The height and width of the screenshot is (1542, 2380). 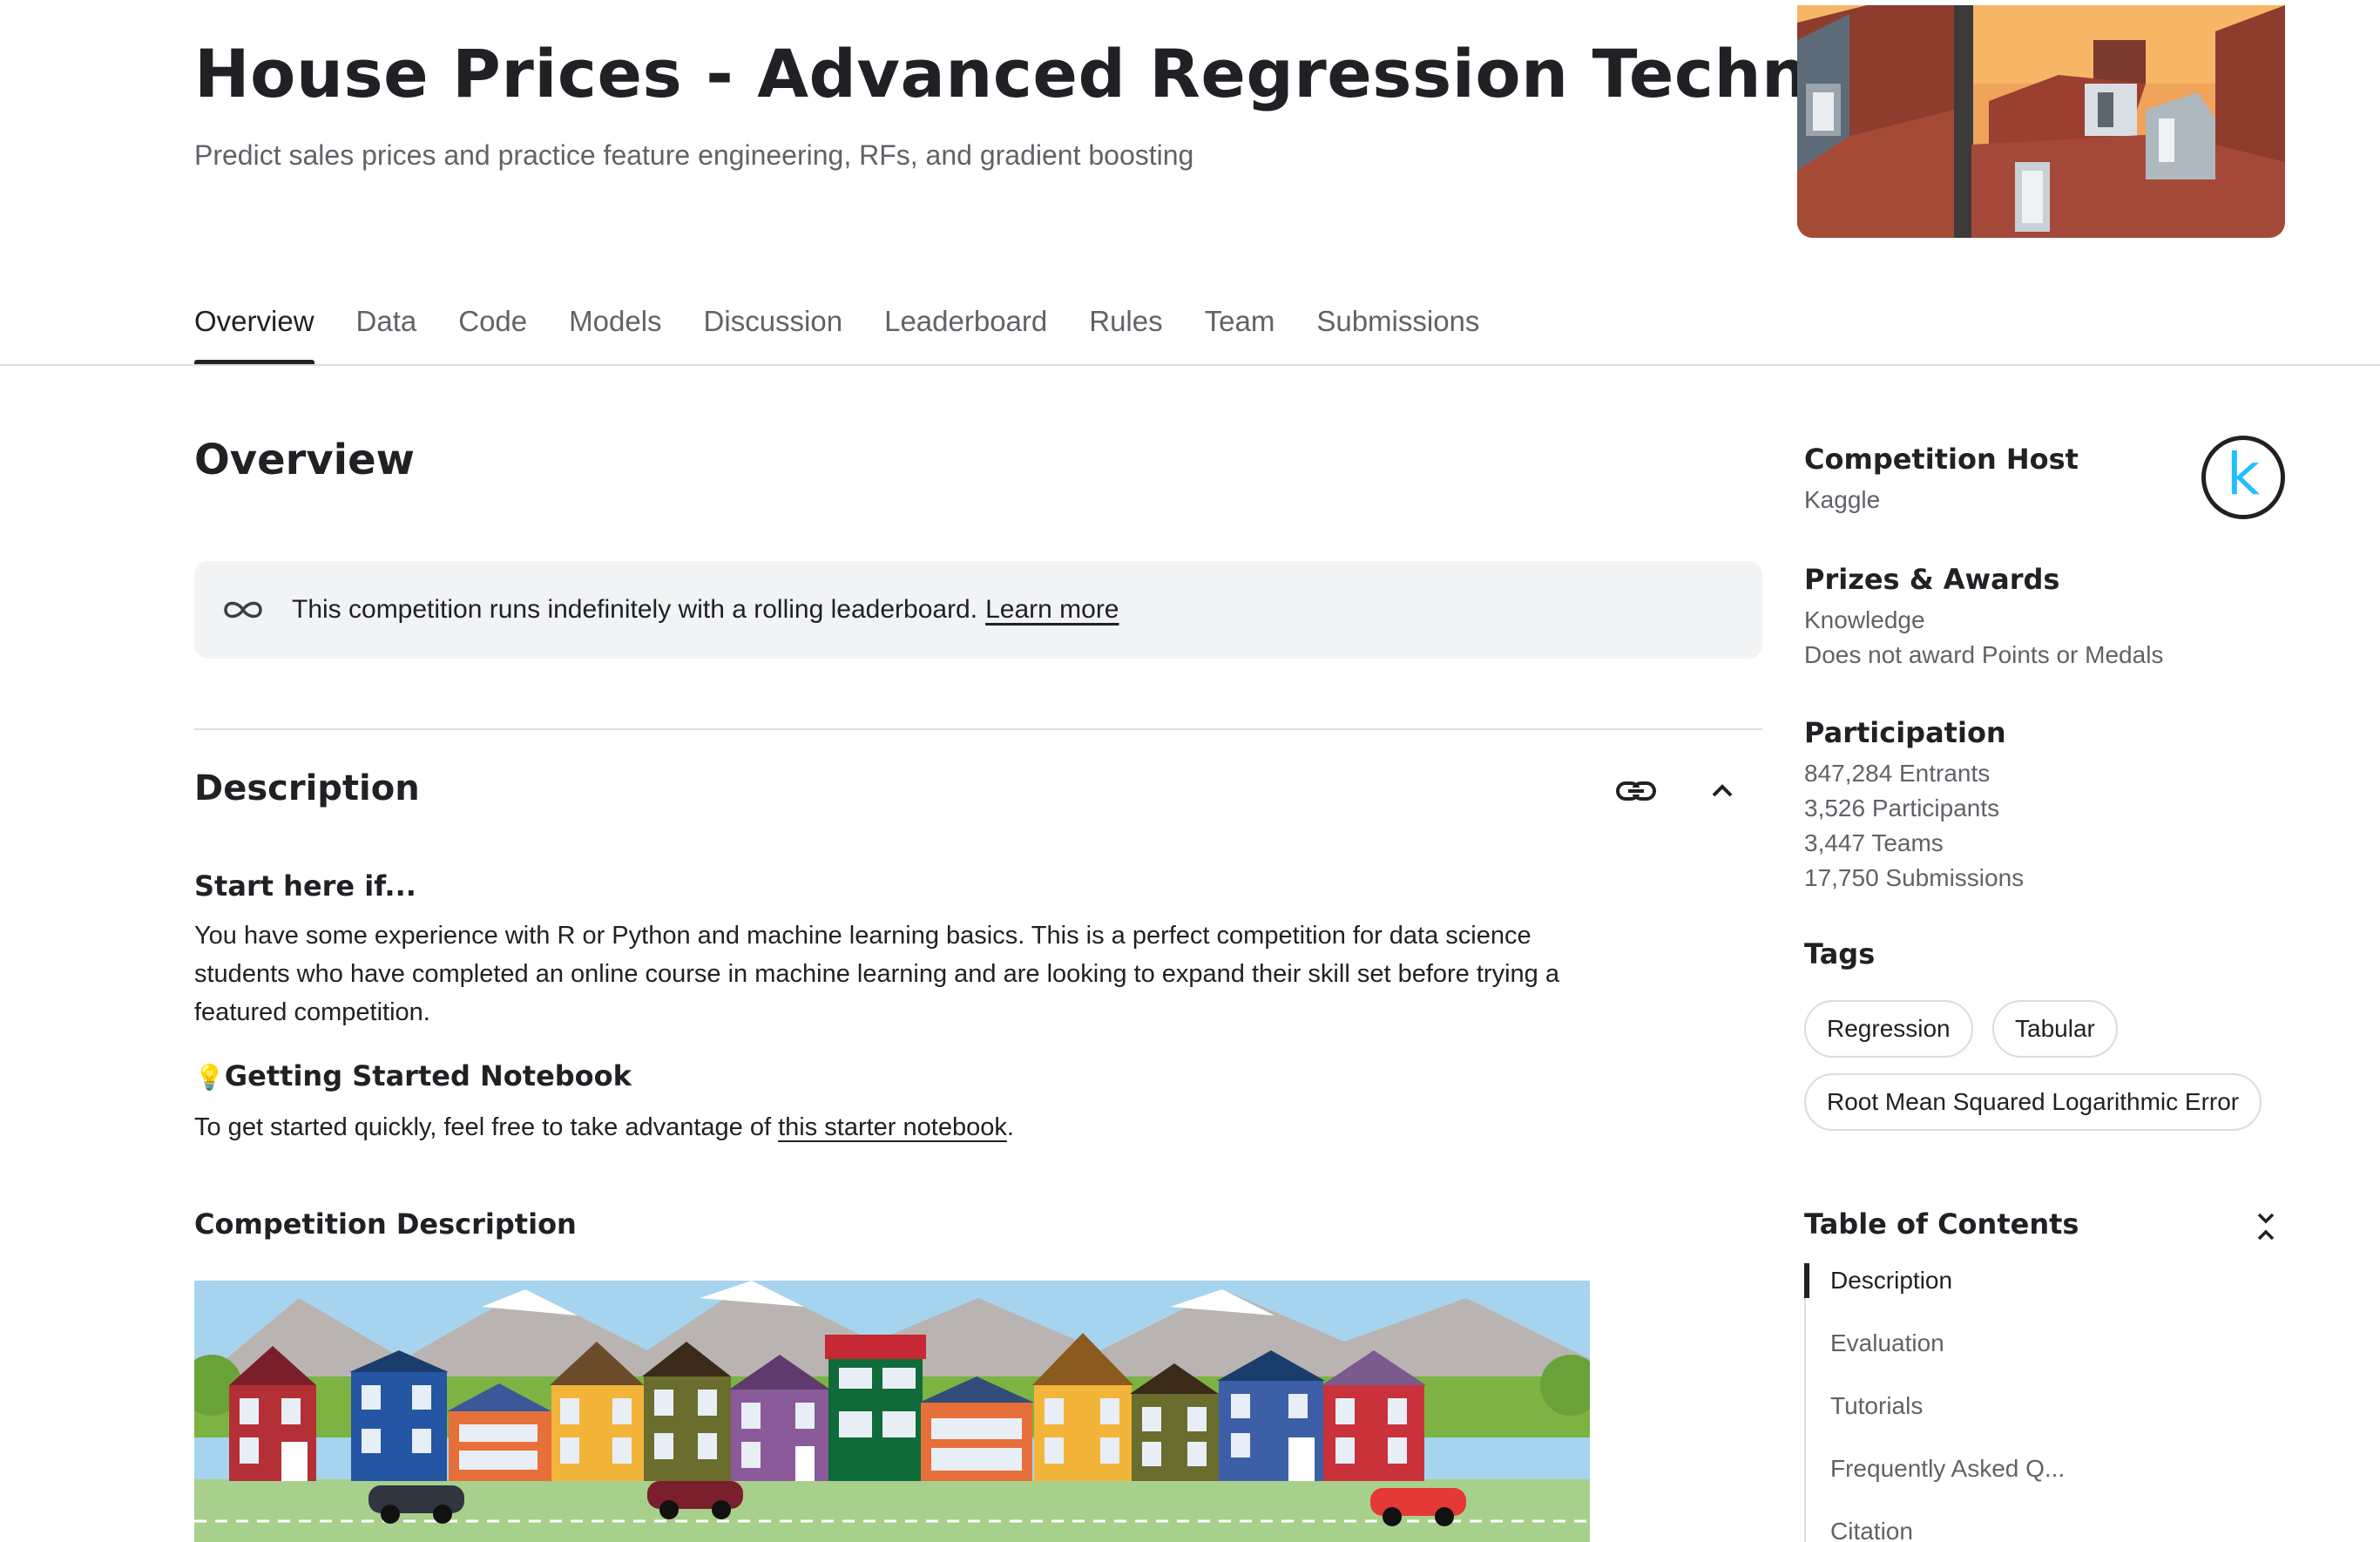 I want to click on getting-started-heading: 💡Getting Started Notebook, so click(x=413, y=1075).